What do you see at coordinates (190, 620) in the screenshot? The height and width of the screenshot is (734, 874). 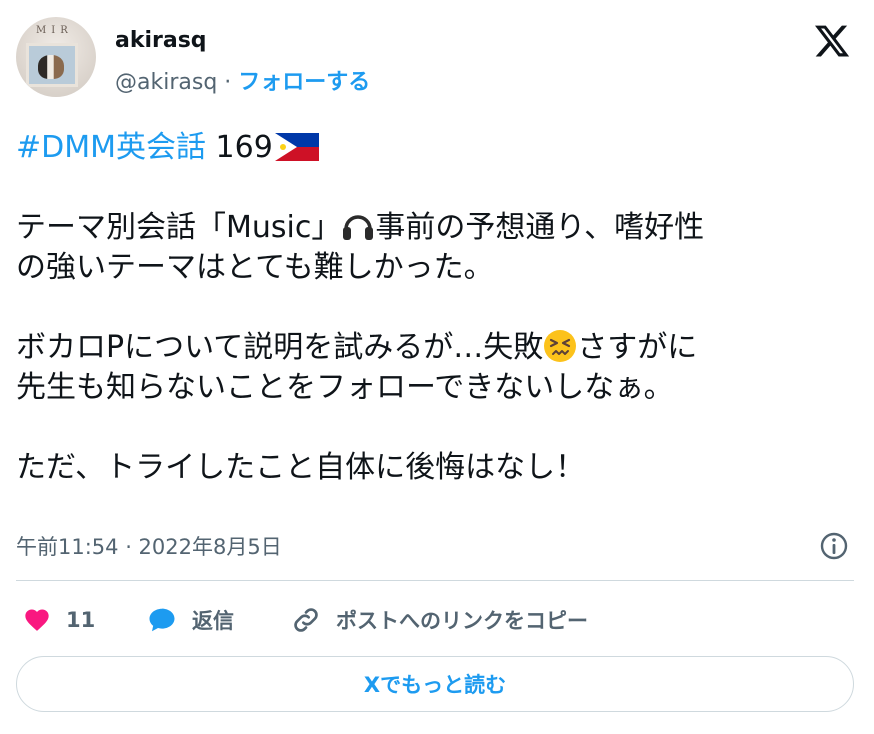 I see `reply-button: 返信` at bounding box center [190, 620].